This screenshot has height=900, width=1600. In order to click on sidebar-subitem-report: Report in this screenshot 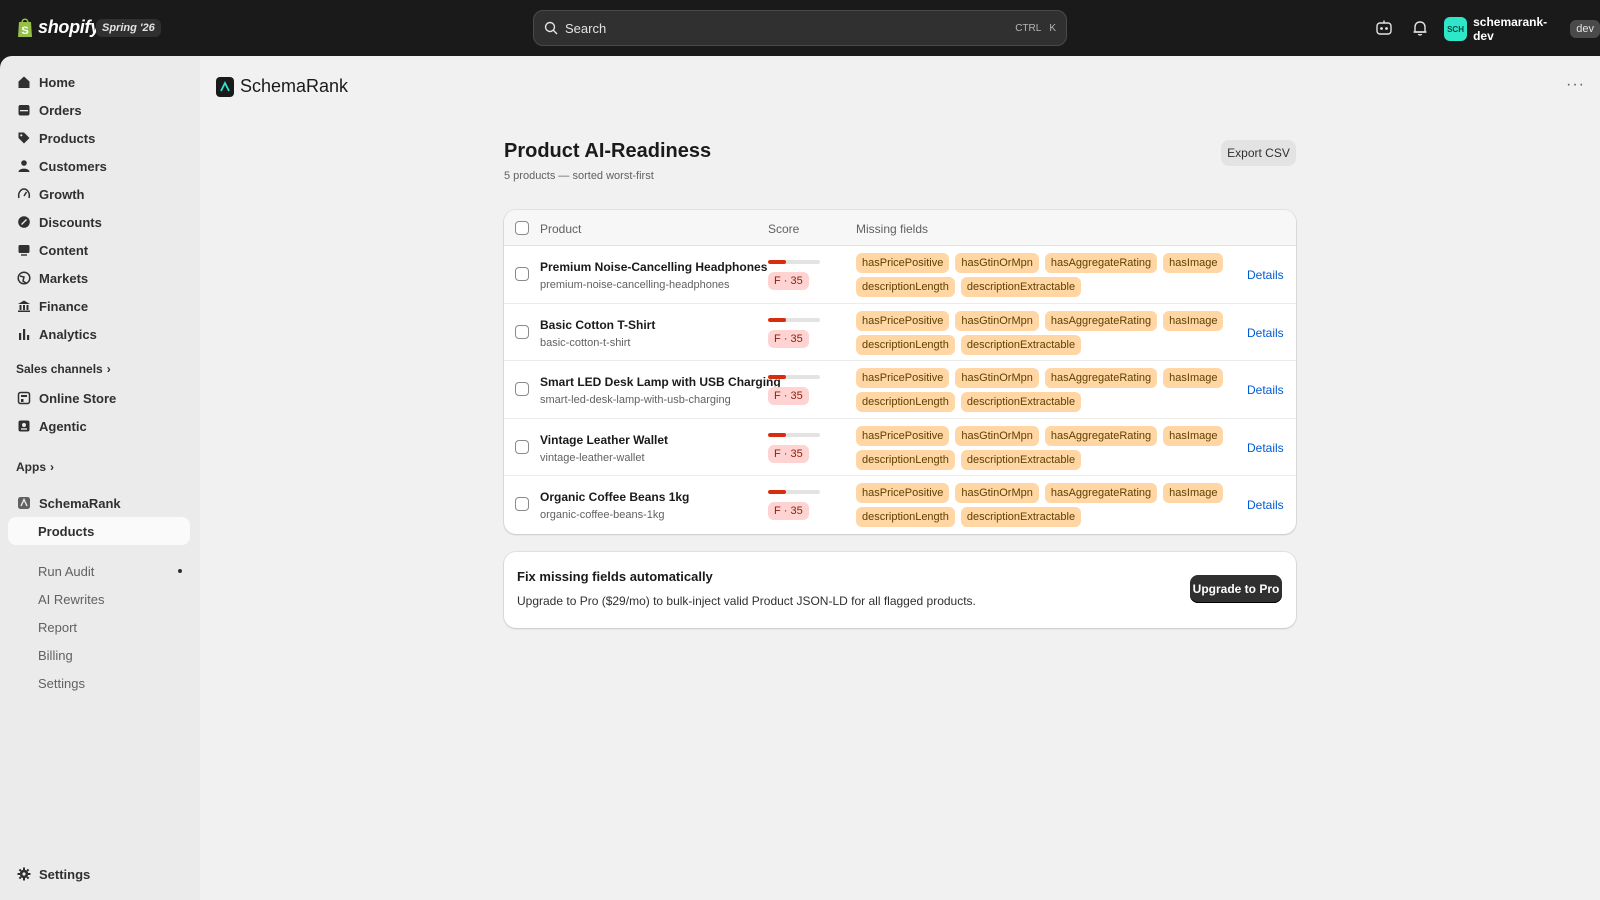, I will do `click(57, 627)`.